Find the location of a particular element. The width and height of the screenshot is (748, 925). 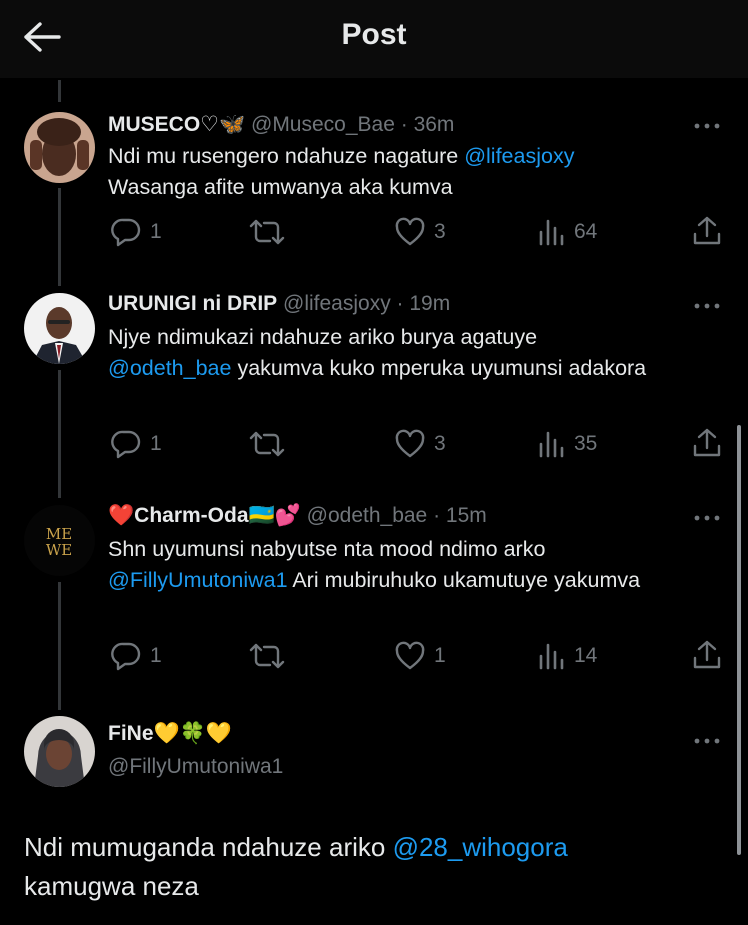

avatar: ME WE is located at coordinates (59, 540).